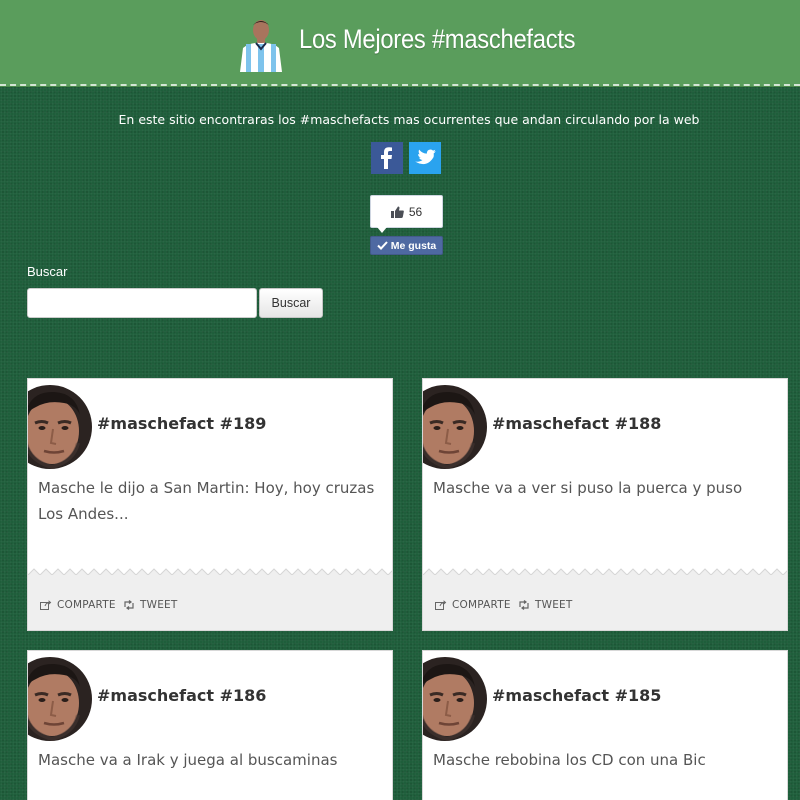 Image resolution: width=800 pixels, height=800 pixels. Describe the element at coordinates (437, 39) in the screenshot. I see `site-title: Los Mejores #maschefacts` at that location.